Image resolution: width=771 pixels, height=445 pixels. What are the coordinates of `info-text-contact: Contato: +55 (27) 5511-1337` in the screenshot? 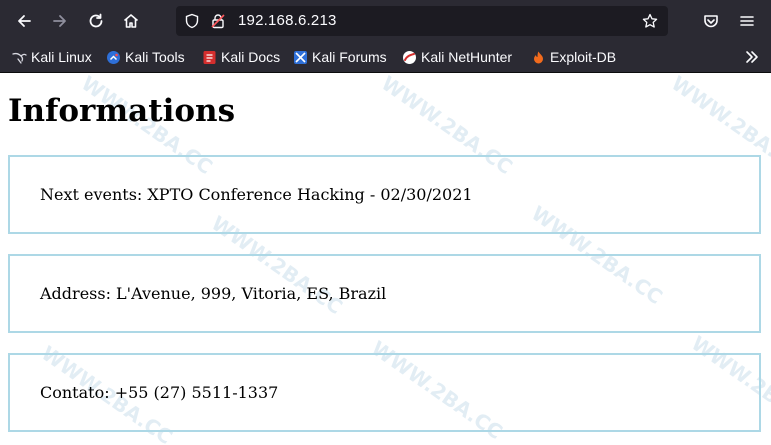 It's located at (159, 392).